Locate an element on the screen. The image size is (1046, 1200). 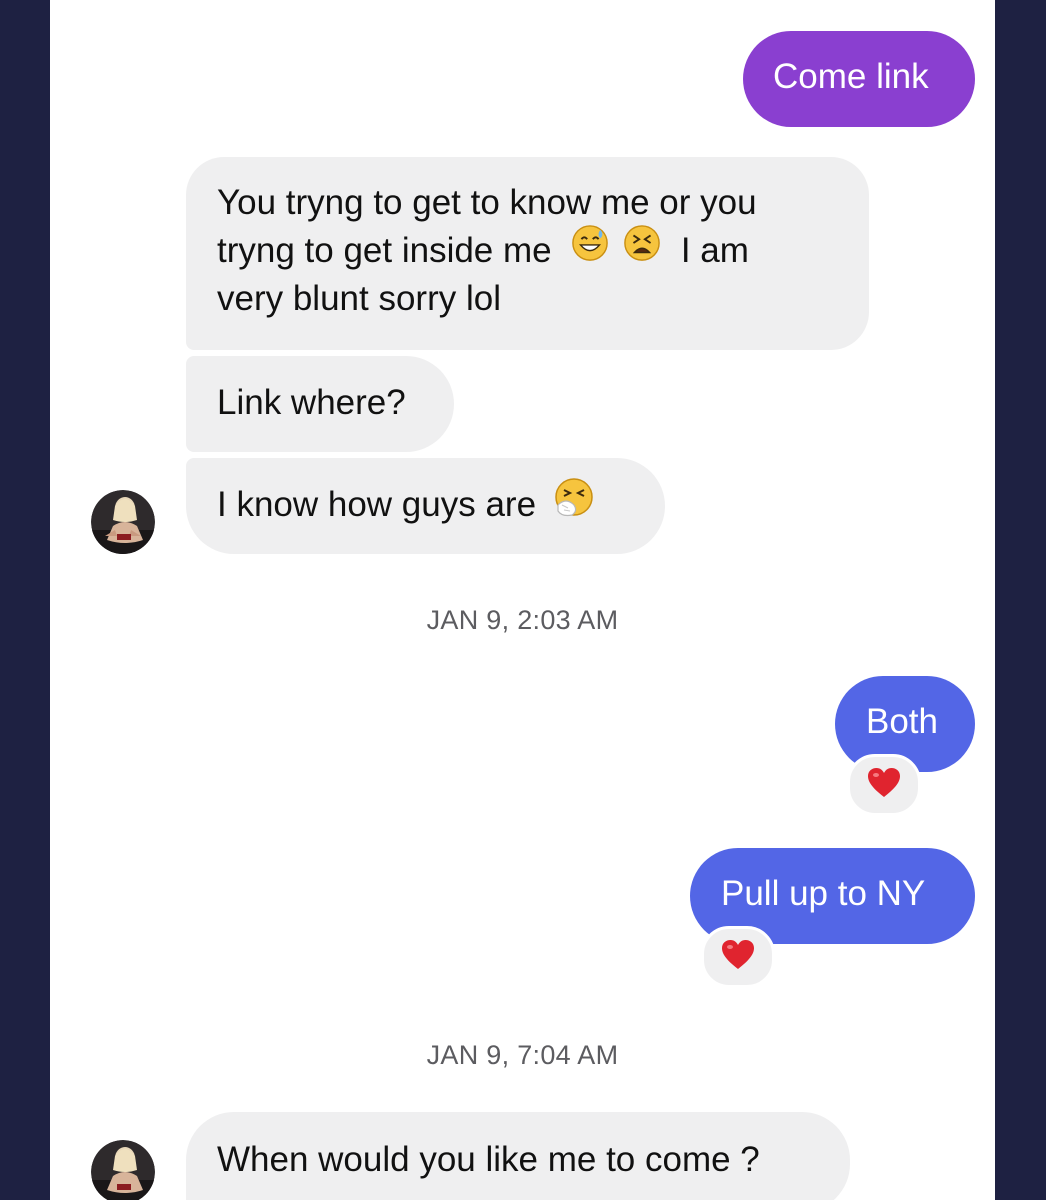
message-timestamp: JAN 9, 2:03 AM is located at coordinates (522, 620).